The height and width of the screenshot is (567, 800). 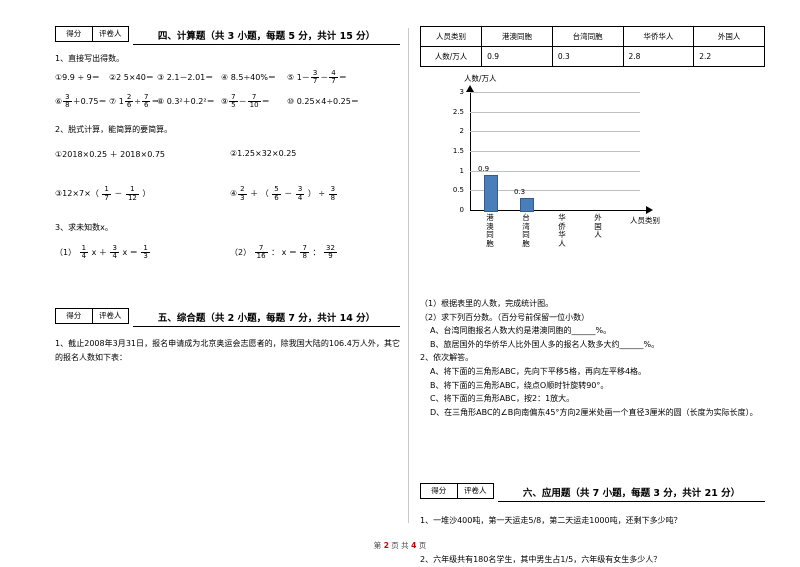 I want to click on y-tick-label: 2, so click(x=461, y=131).